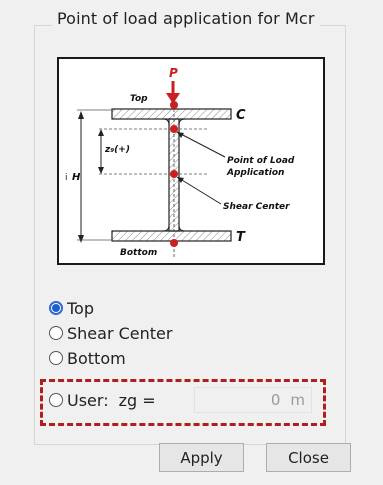 Image resolution: width=383 pixels, height=485 pixels. What do you see at coordinates (174, 105) in the screenshot?
I see `top-point-icon` at bounding box center [174, 105].